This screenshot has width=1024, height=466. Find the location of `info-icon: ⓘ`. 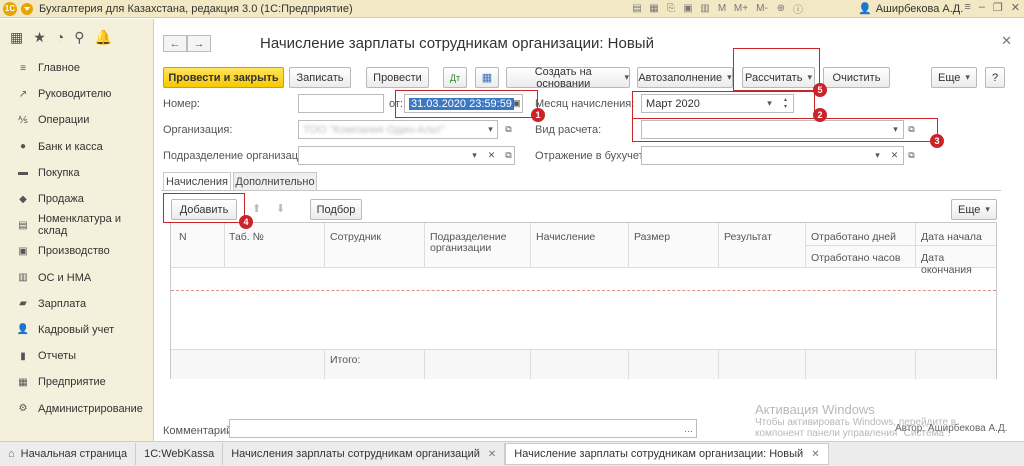

info-icon: ⓘ is located at coordinates (798, 8).